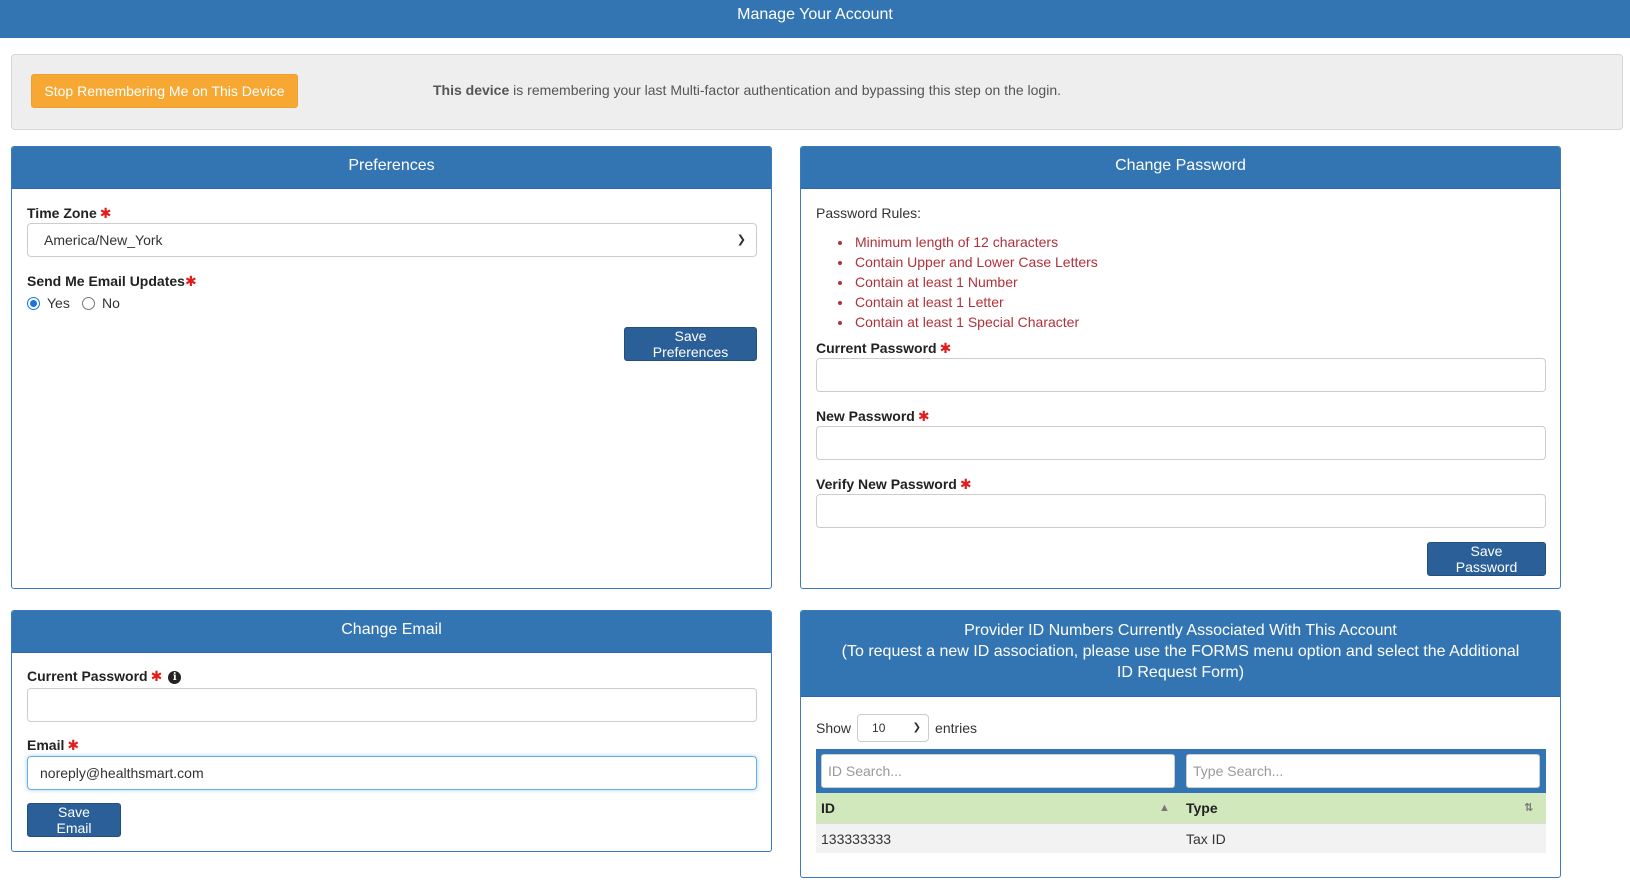  I want to click on radio-yes: Yes, so click(48, 303).